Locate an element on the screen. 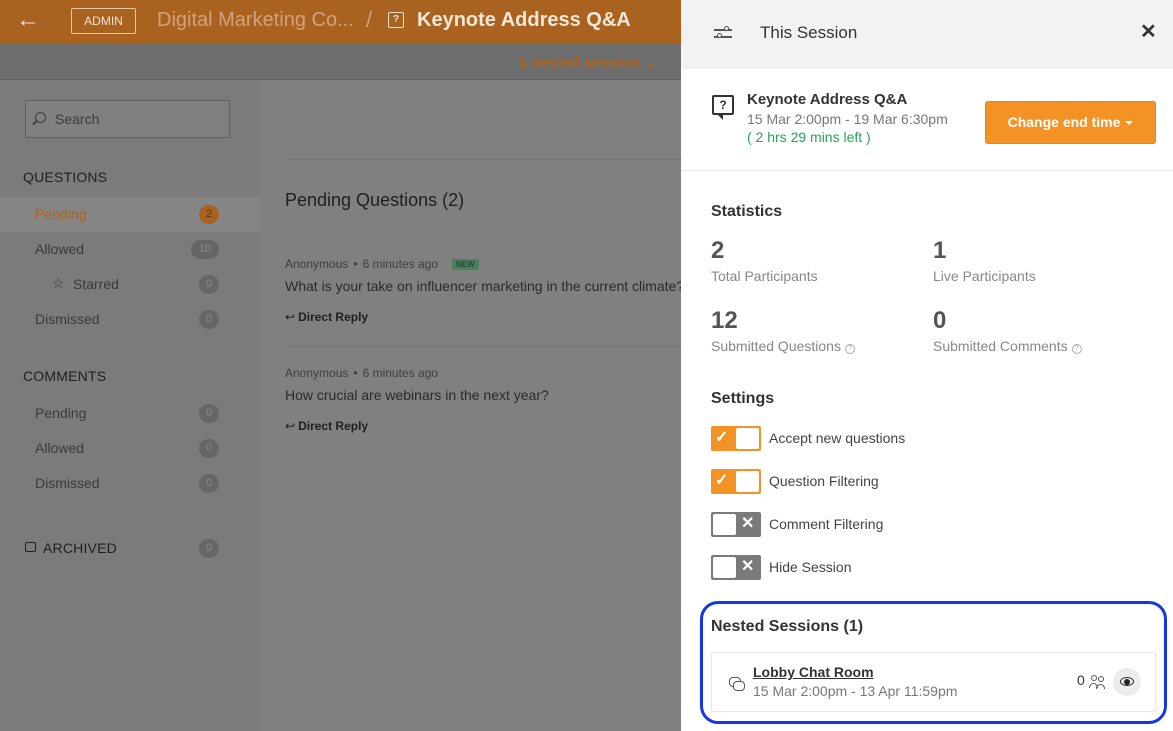 This screenshot has width=1173, height=731. change-end-time-button: Change end time is located at coordinates (1070, 122).